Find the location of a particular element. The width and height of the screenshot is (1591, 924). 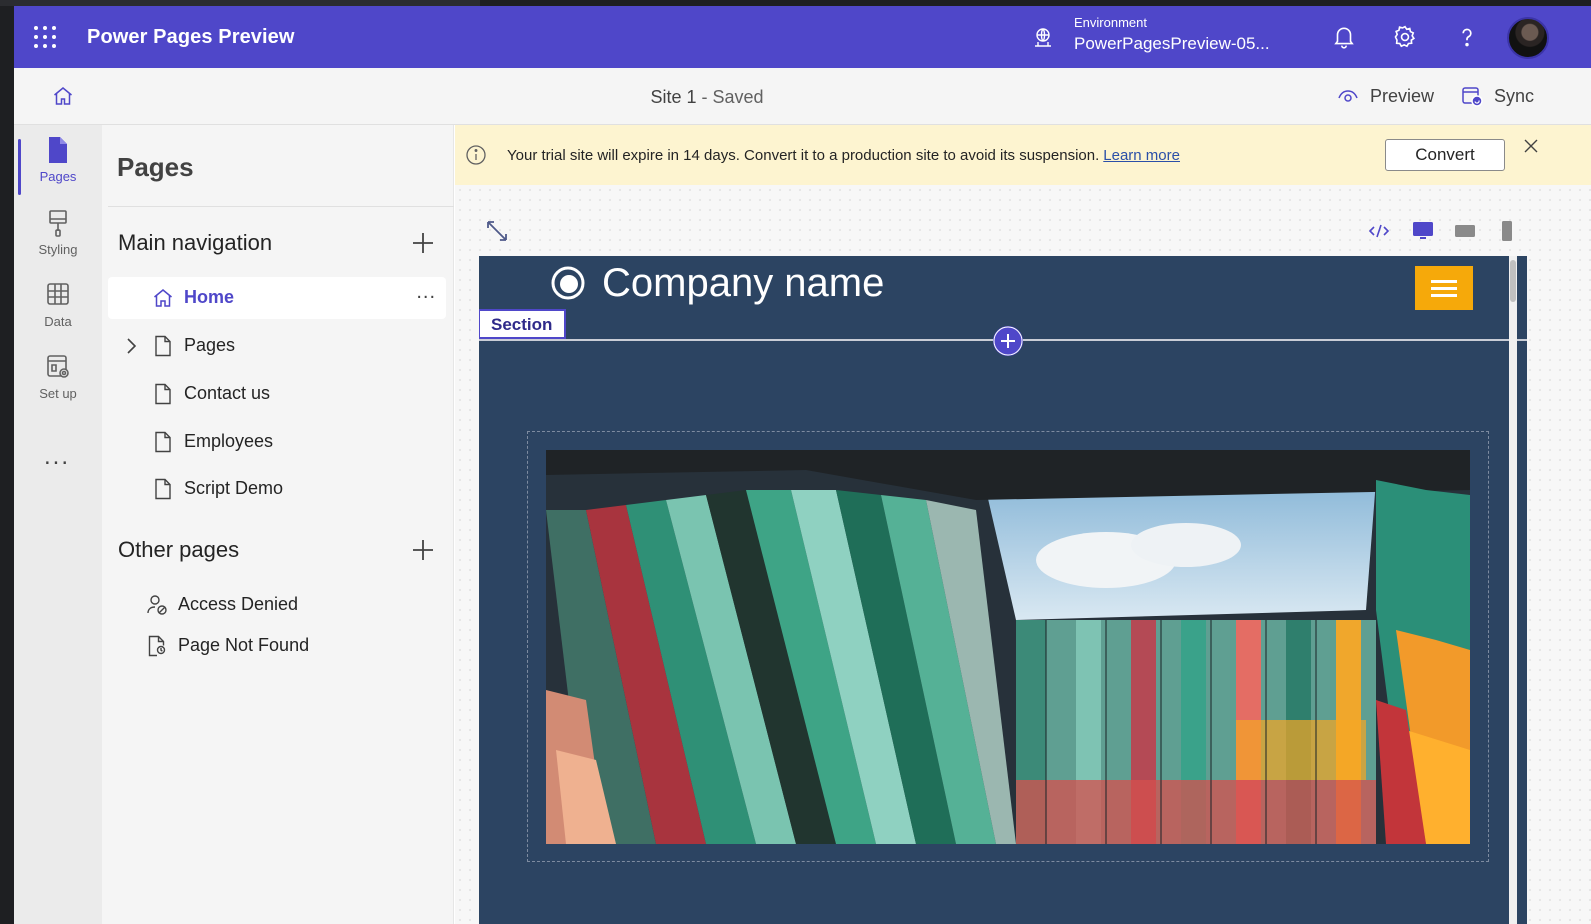

rail-item-pages: Pages is located at coordinates (58, 169).